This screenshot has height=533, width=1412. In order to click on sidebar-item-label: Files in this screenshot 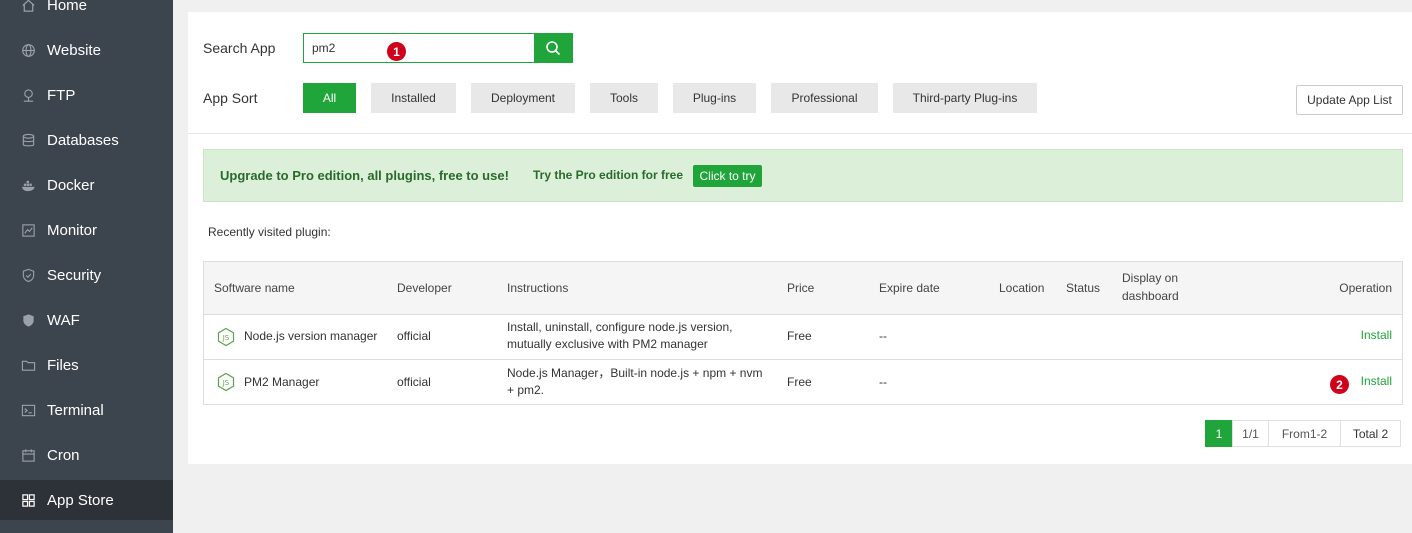, I will do `click(63, 365)`.